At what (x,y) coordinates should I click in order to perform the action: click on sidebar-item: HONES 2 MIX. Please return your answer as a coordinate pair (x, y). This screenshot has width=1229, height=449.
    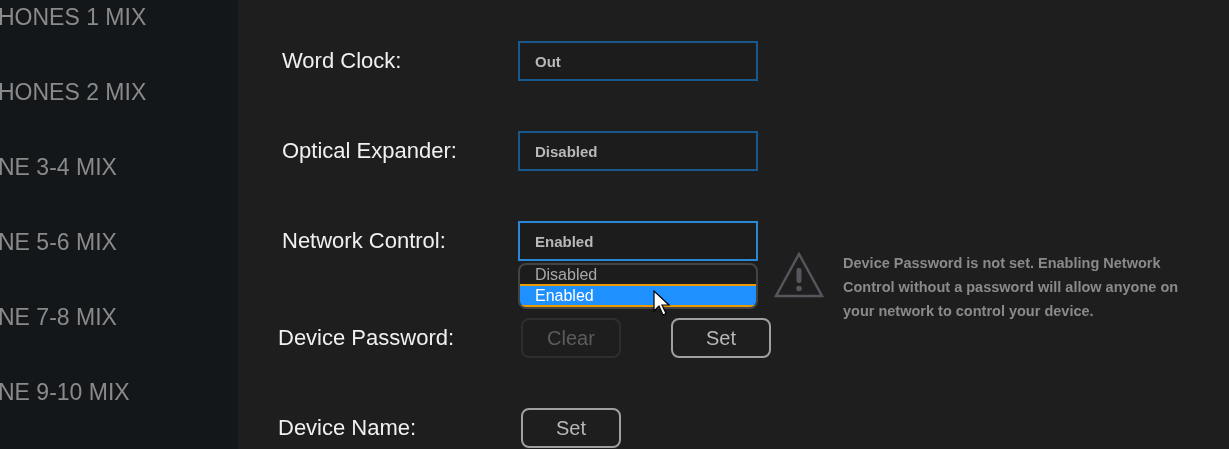
    Looking at the image, I should click on (119, 92).